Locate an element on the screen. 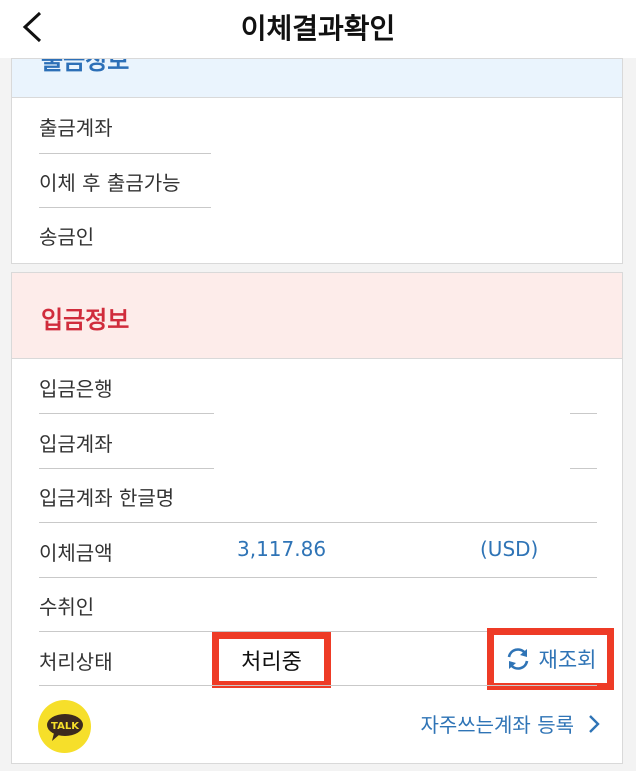  sender-label: 송금인 is located at coordinates (67, 237).